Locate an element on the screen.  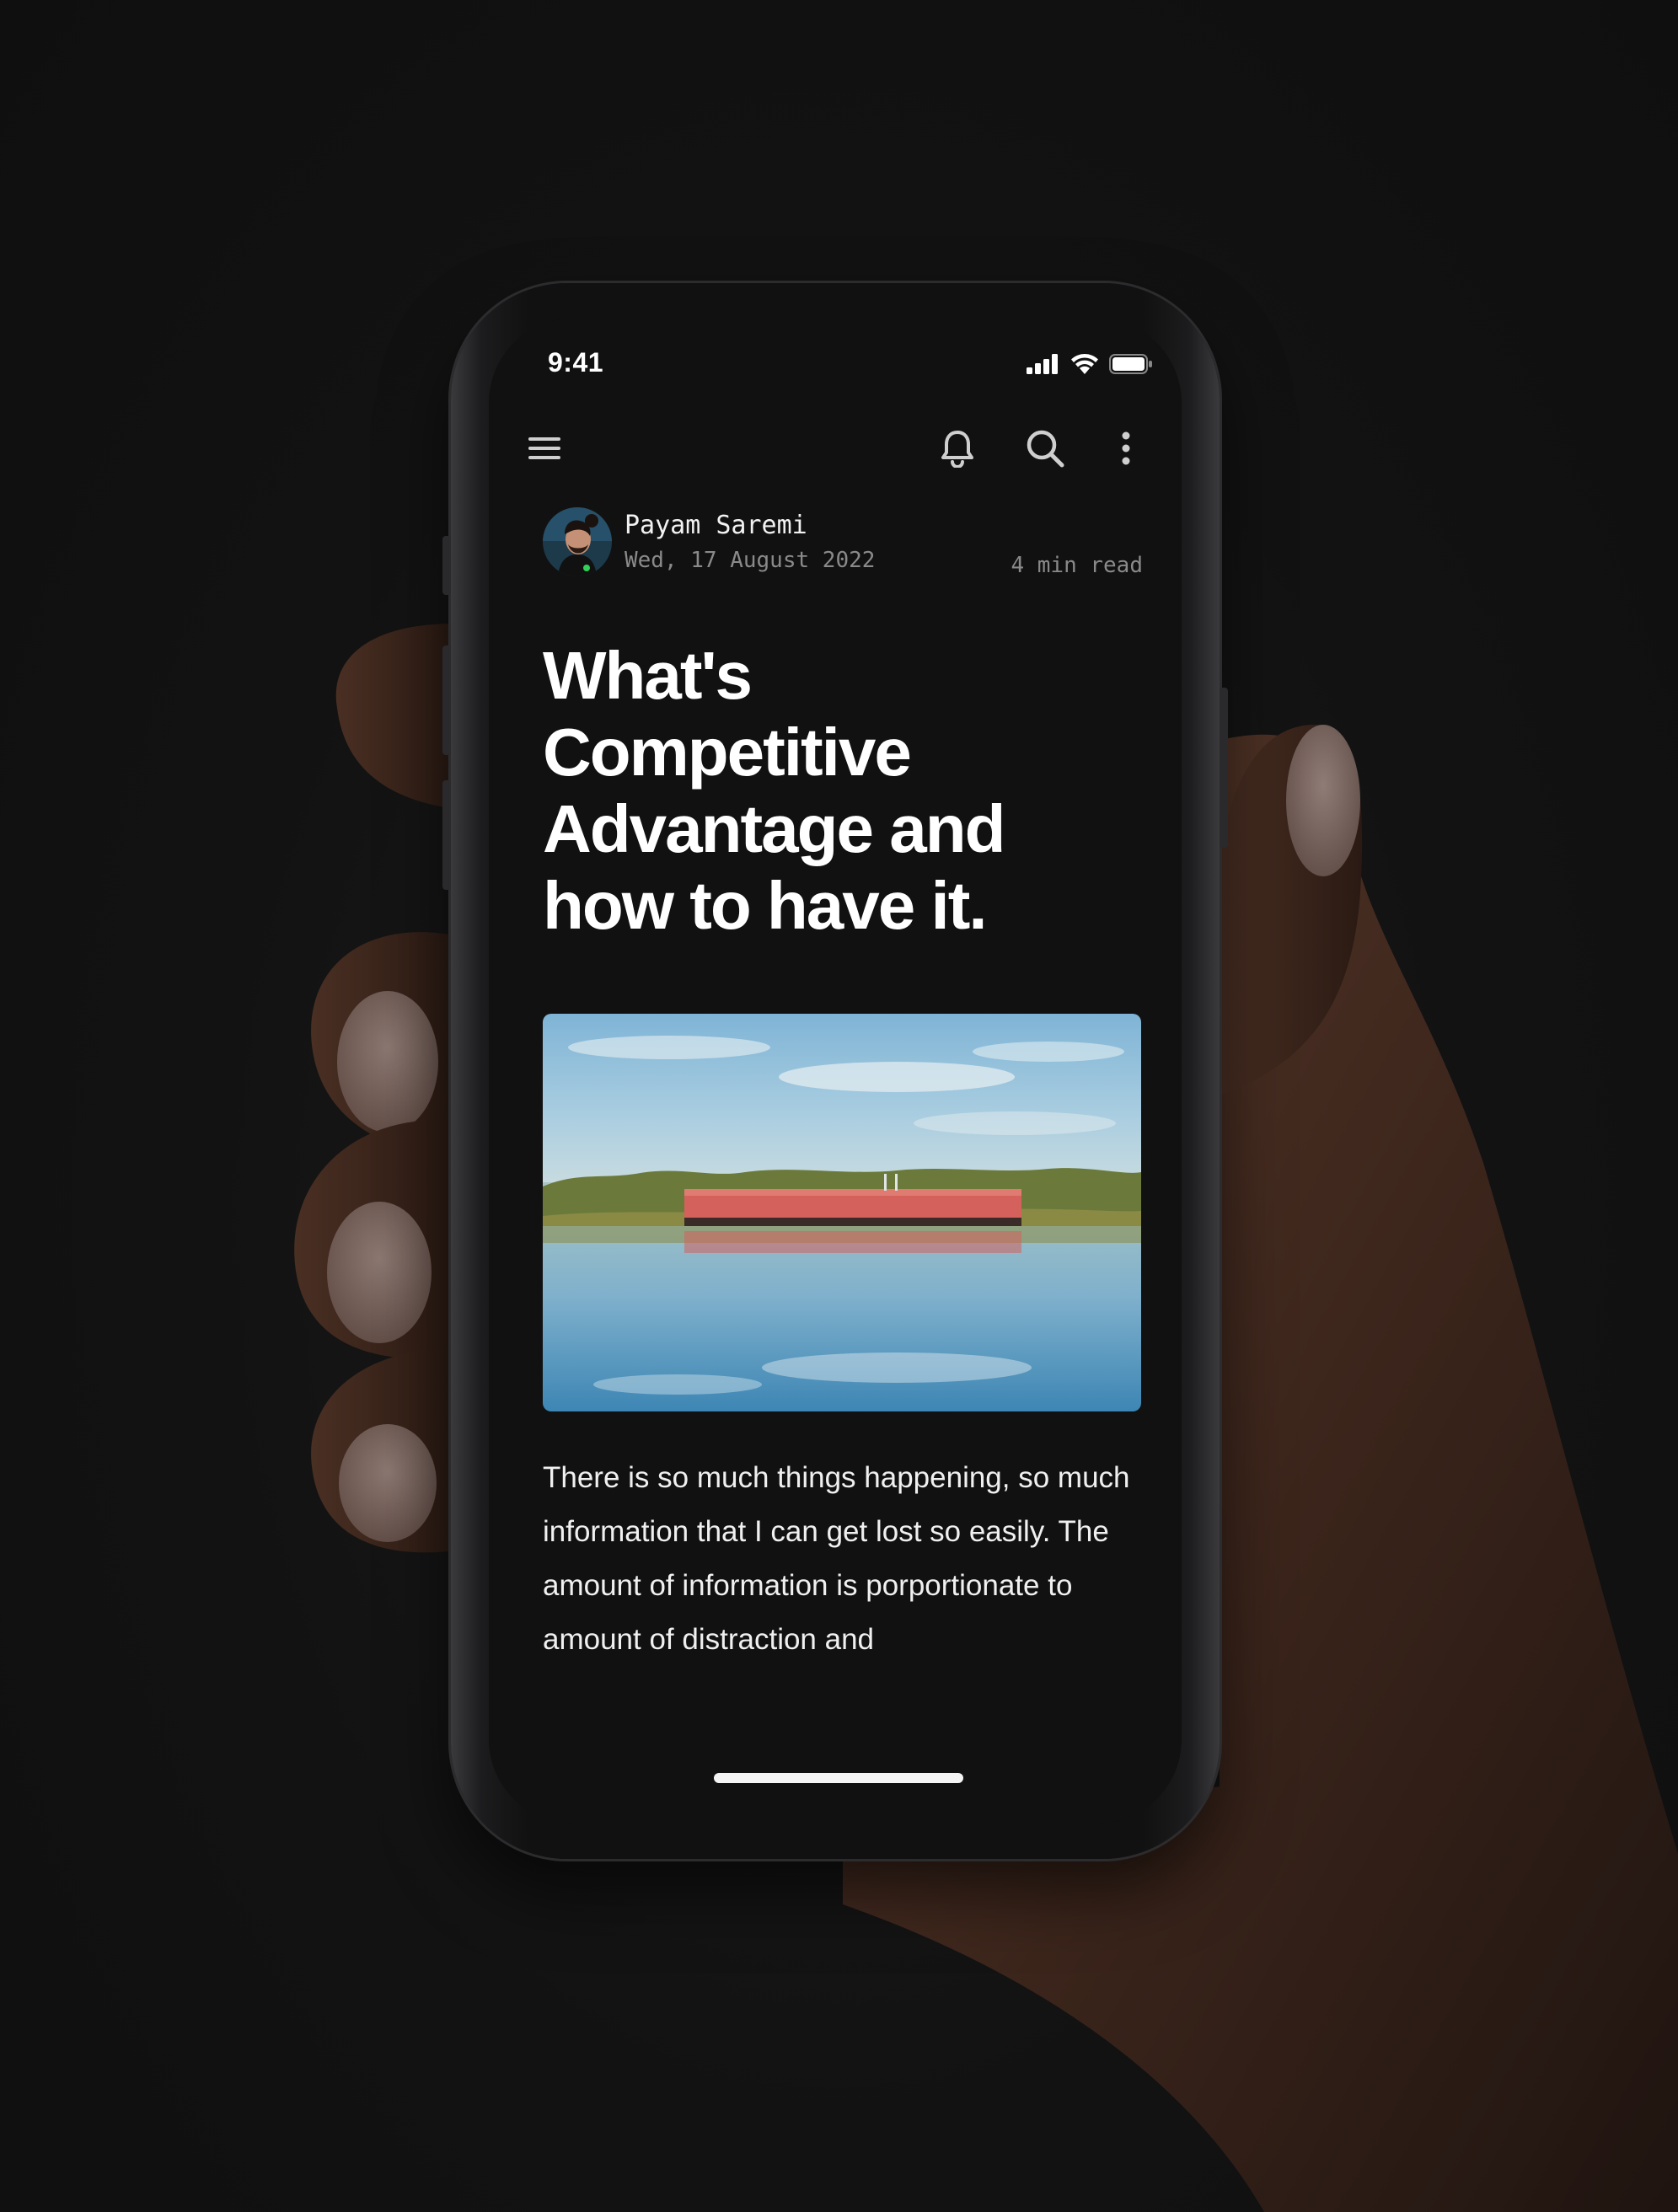
search-icon is located at coordinates (1045, 449).